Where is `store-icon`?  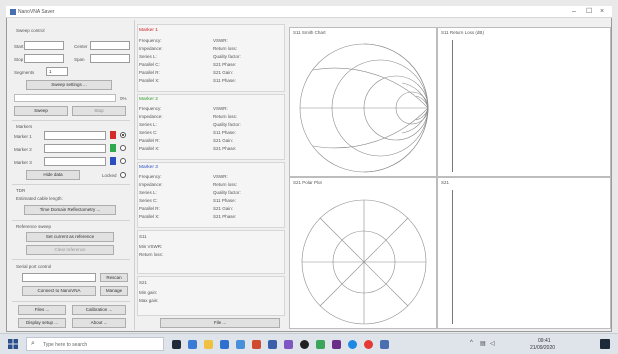
store-icon is located at coordinates (224, 344).